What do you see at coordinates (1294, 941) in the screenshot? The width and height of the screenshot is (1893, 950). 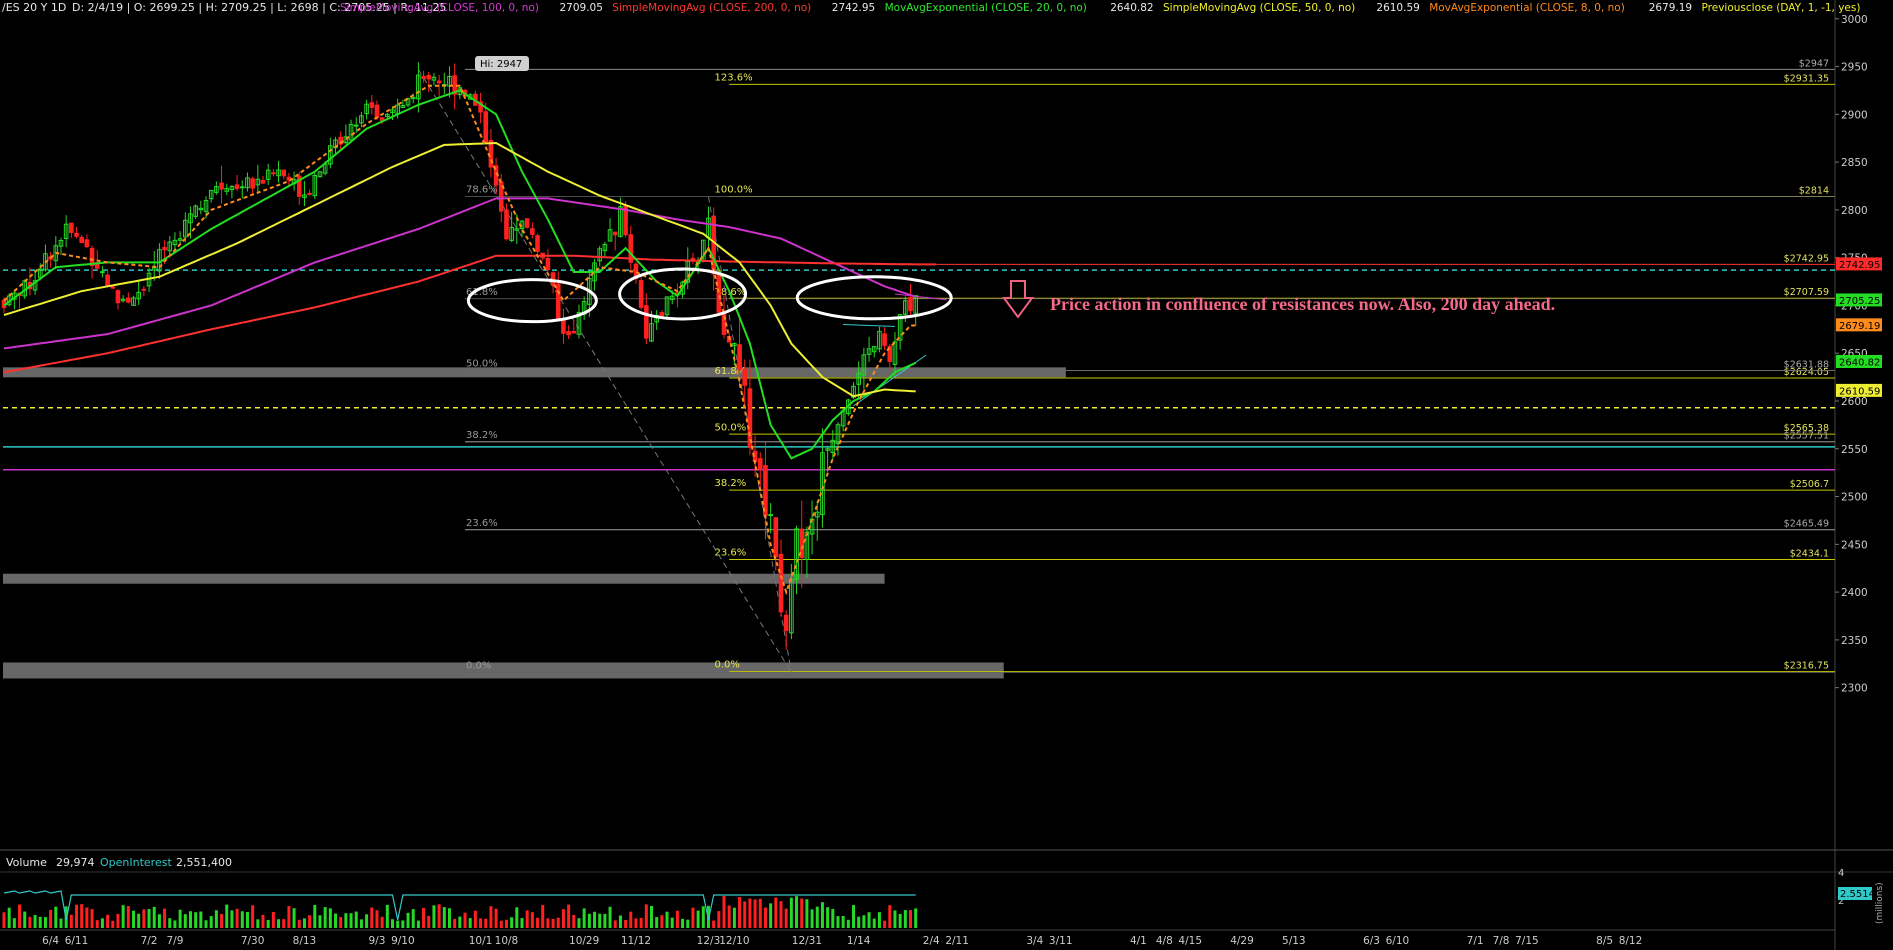 I see `time-tick-label: 5/13` at bounding box center [1294, 941].